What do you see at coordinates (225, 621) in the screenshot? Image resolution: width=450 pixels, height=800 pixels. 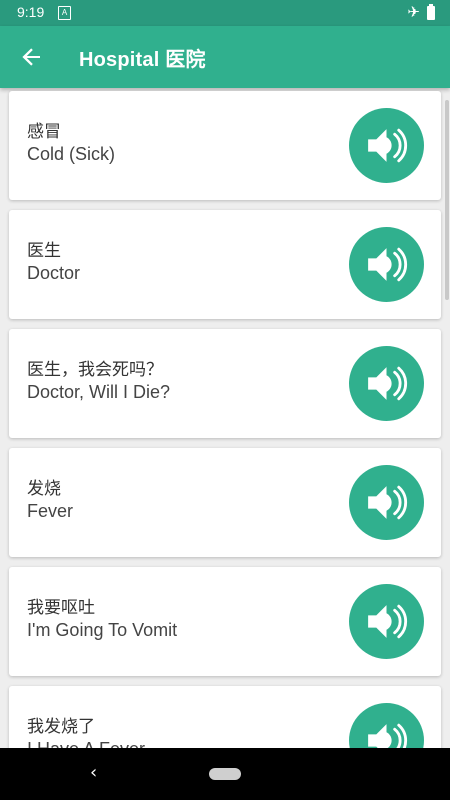 I see `phrase-card: 我要呕吐 I'm Going To Vomit` at bounding box center [225, 621].